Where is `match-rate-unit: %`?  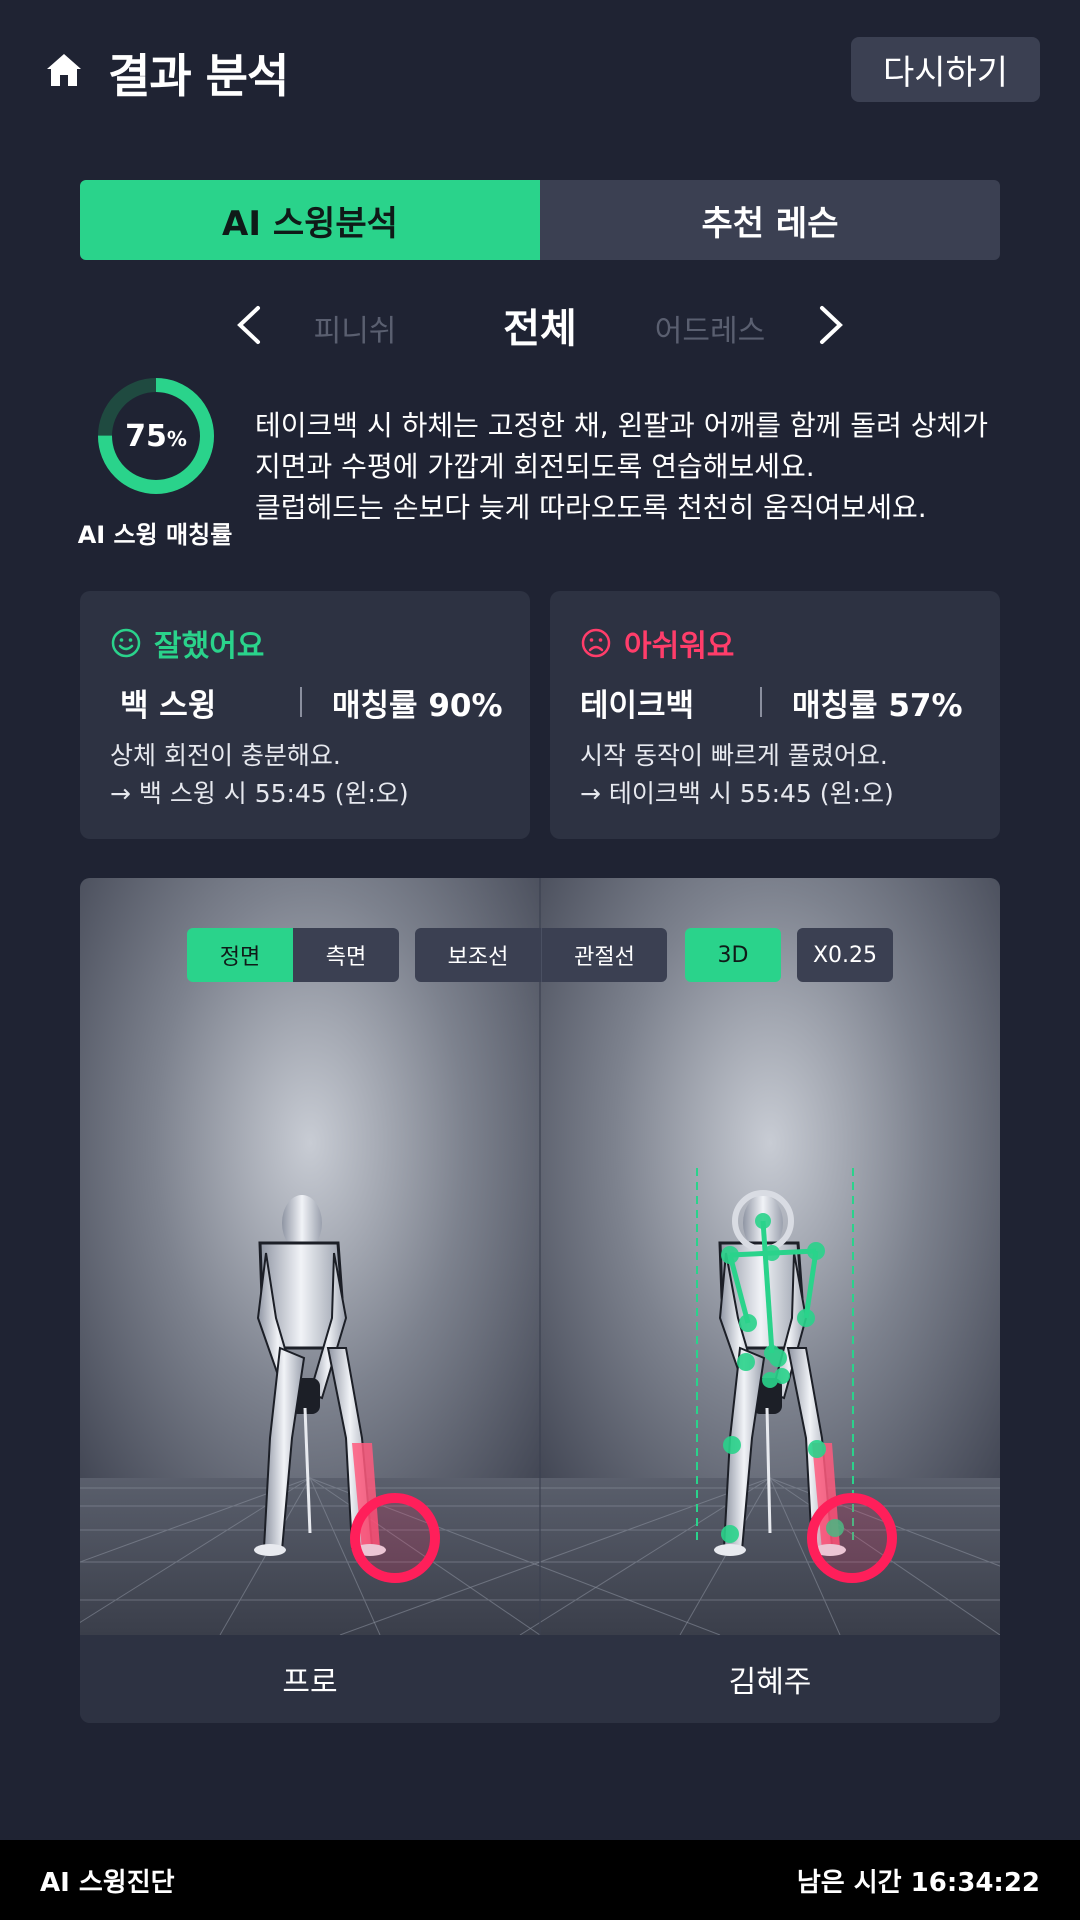 match-rate-unit: % is located at coordinates (176, 439).